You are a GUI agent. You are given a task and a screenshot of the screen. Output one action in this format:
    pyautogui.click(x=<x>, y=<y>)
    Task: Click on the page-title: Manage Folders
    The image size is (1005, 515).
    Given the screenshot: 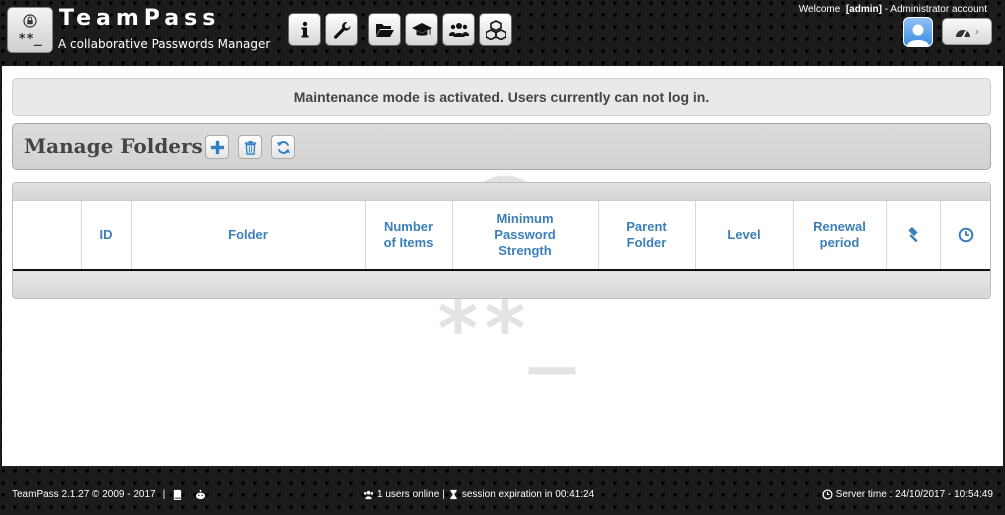 What is the action you would take?
    pyautogui.click(x=113, y=146)
    